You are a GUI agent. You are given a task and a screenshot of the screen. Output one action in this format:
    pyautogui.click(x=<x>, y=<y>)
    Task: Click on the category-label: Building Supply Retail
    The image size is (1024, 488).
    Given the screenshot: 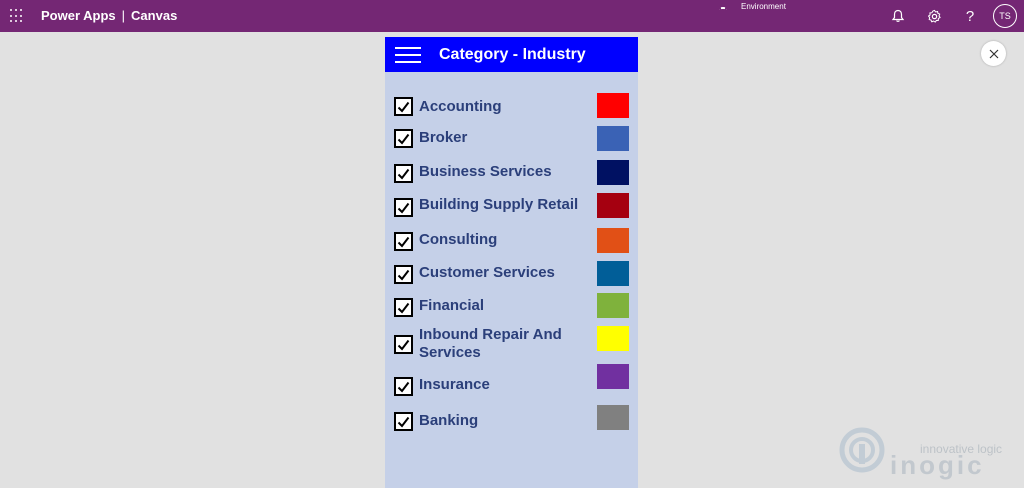 What is the action you would take?
    pyautogui.click(x=499, y=204)
    